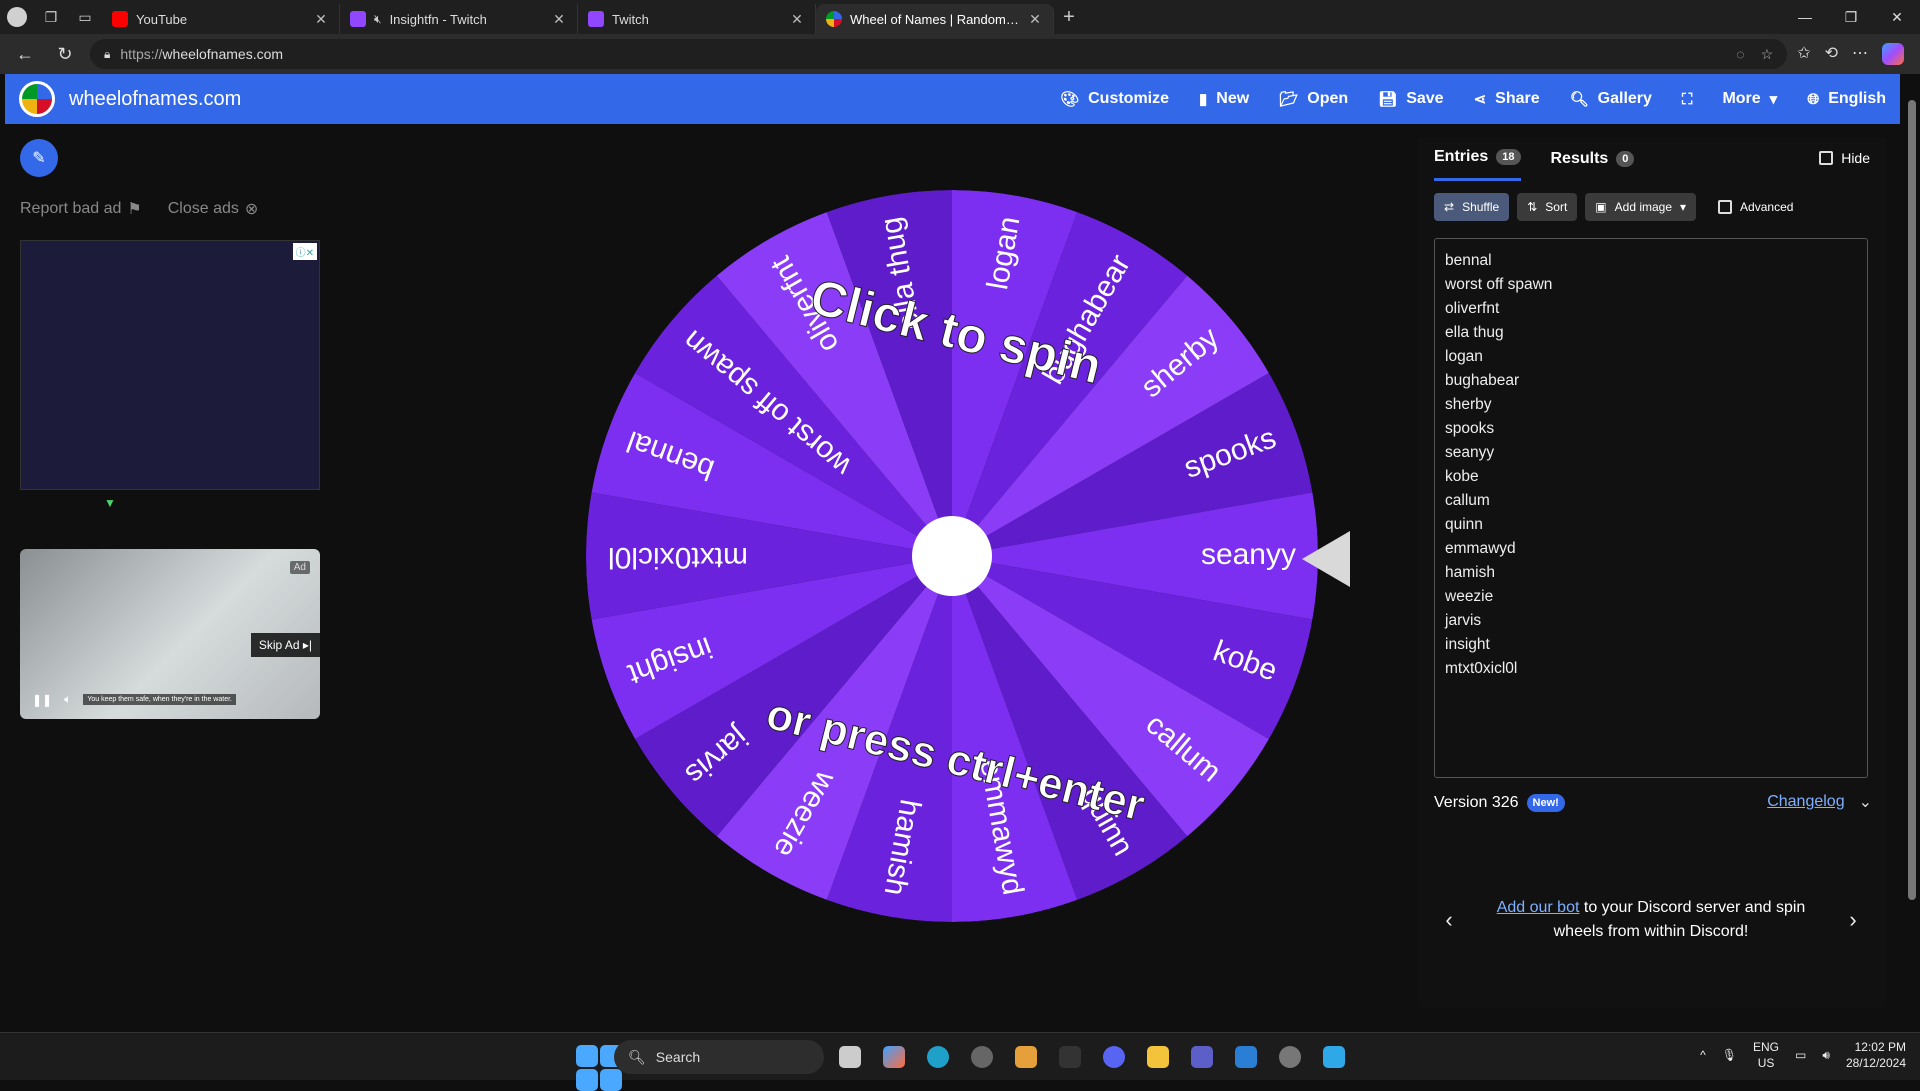  Describe the element at coordinates (1611, 99) in the screenshot. I see `gallery-button: 🔍︎ Gallery` at that location.